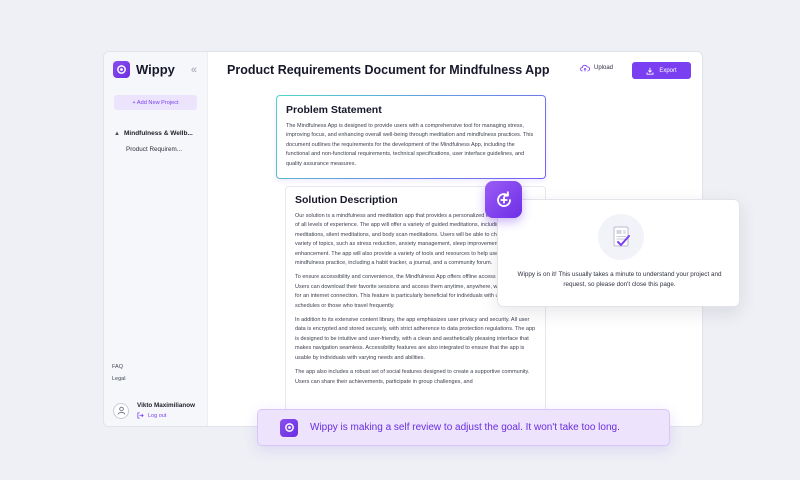  I want to click on logout-icon, so click(140, 415).